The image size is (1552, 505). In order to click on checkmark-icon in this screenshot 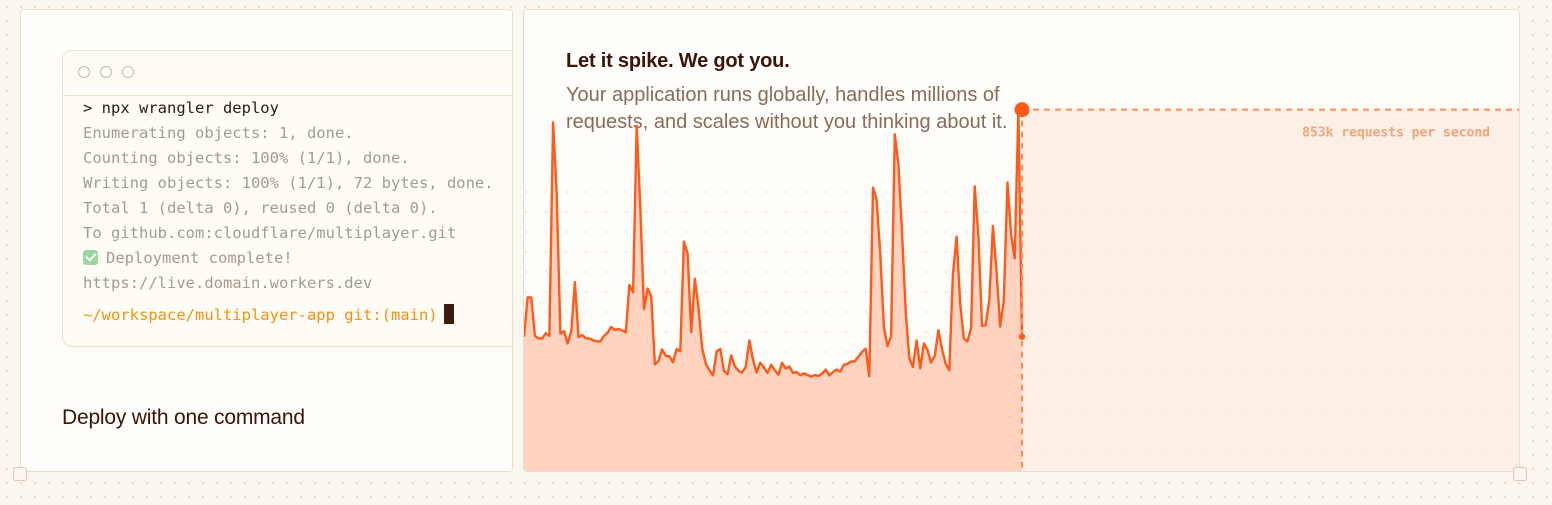, I will do `click(90, 257)`.